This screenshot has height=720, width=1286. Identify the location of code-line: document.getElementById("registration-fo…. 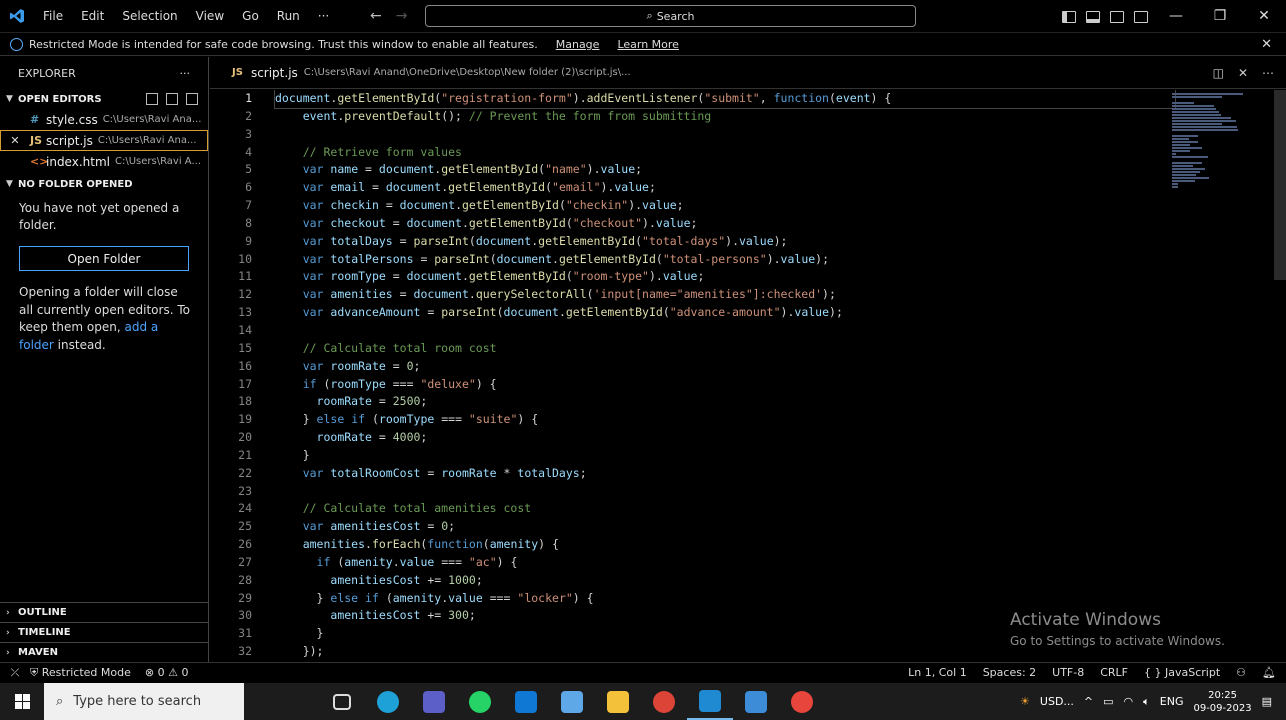
(725, 99).